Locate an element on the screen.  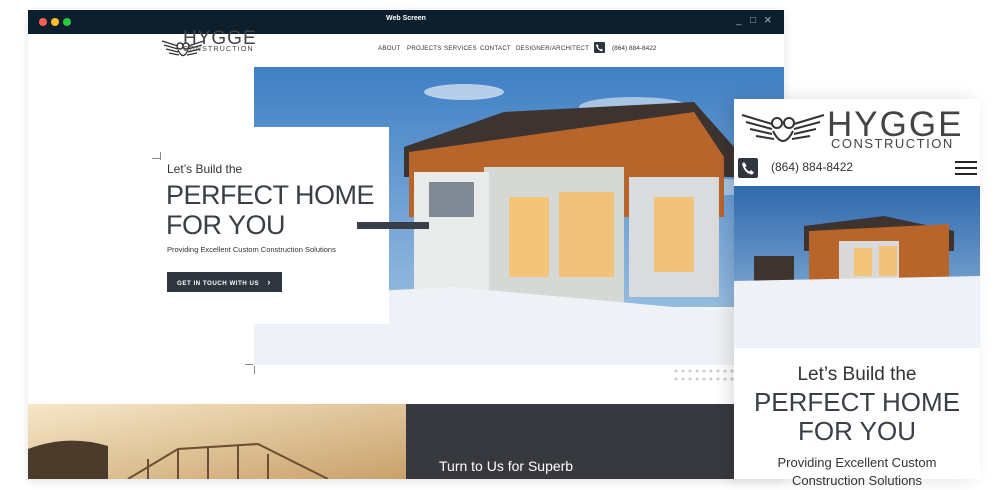
nav-designer-architect: DESIGNER/ARCHITECT is located at coordinates (552, 48).